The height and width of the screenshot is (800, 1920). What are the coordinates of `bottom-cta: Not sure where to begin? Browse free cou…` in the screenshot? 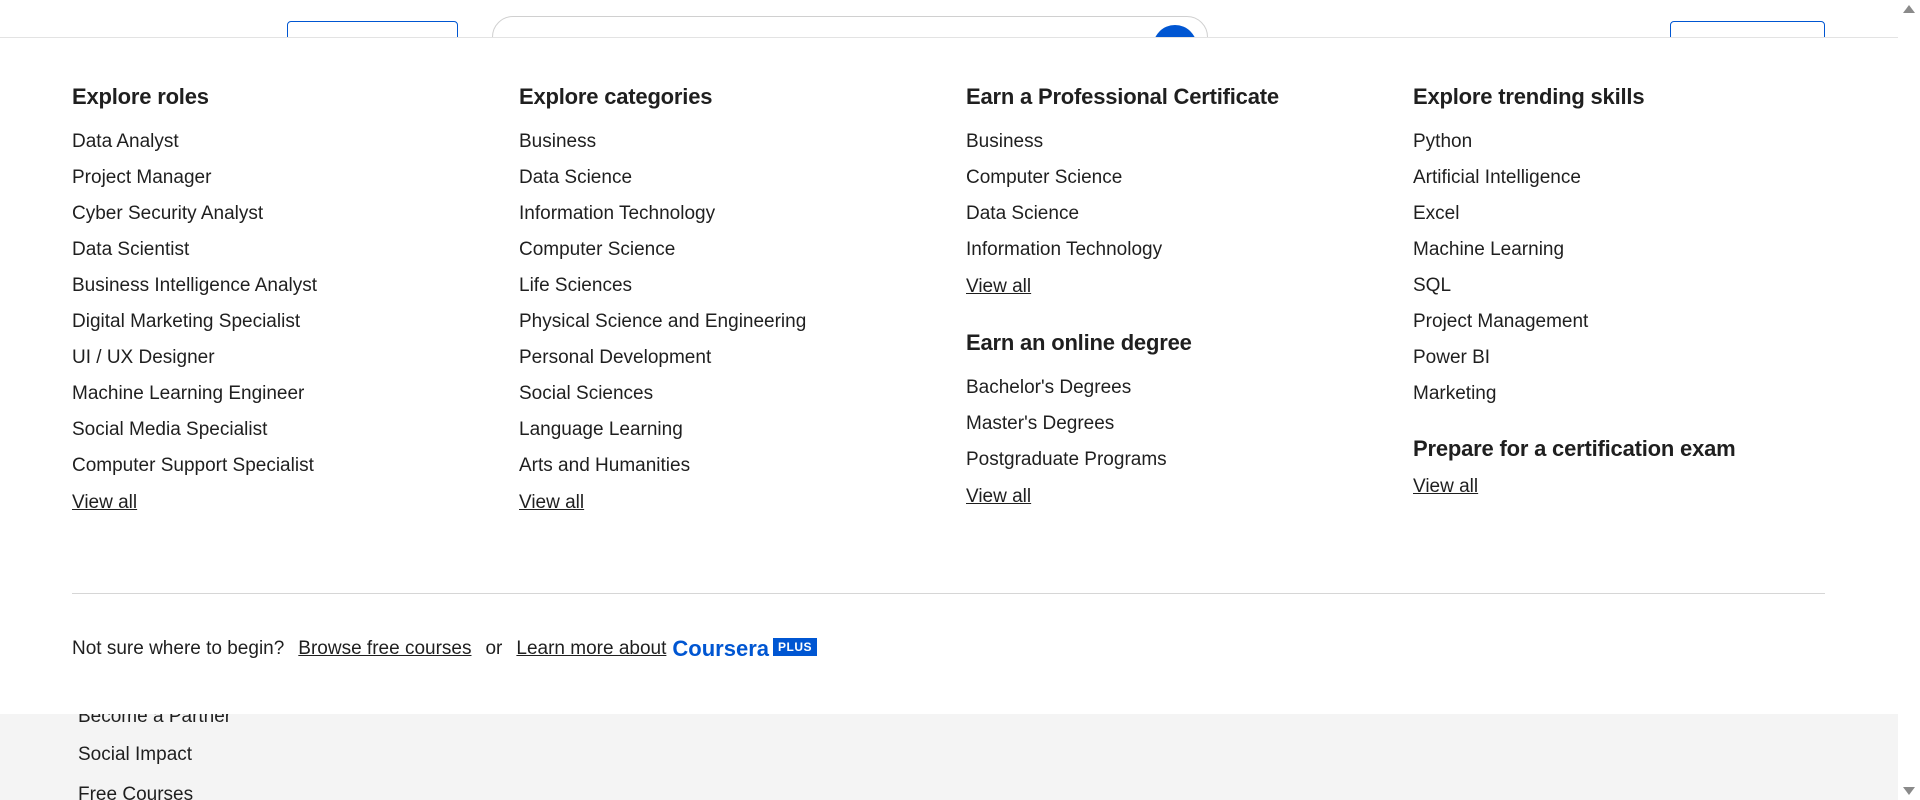 It's located at (444, 649).